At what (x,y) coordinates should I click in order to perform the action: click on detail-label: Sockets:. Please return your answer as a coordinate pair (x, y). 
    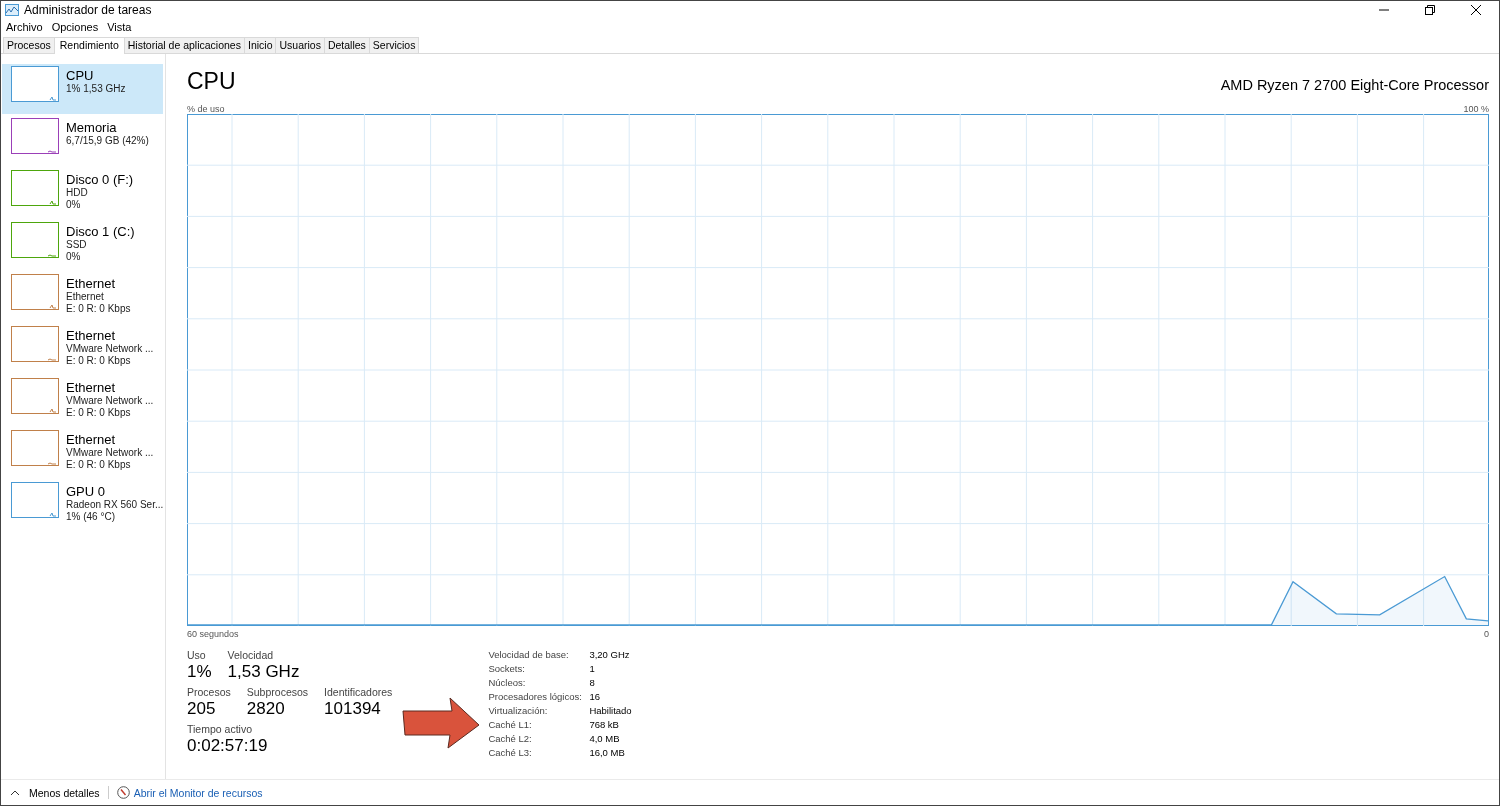
    Looking at the image, I should click on (507, 669).